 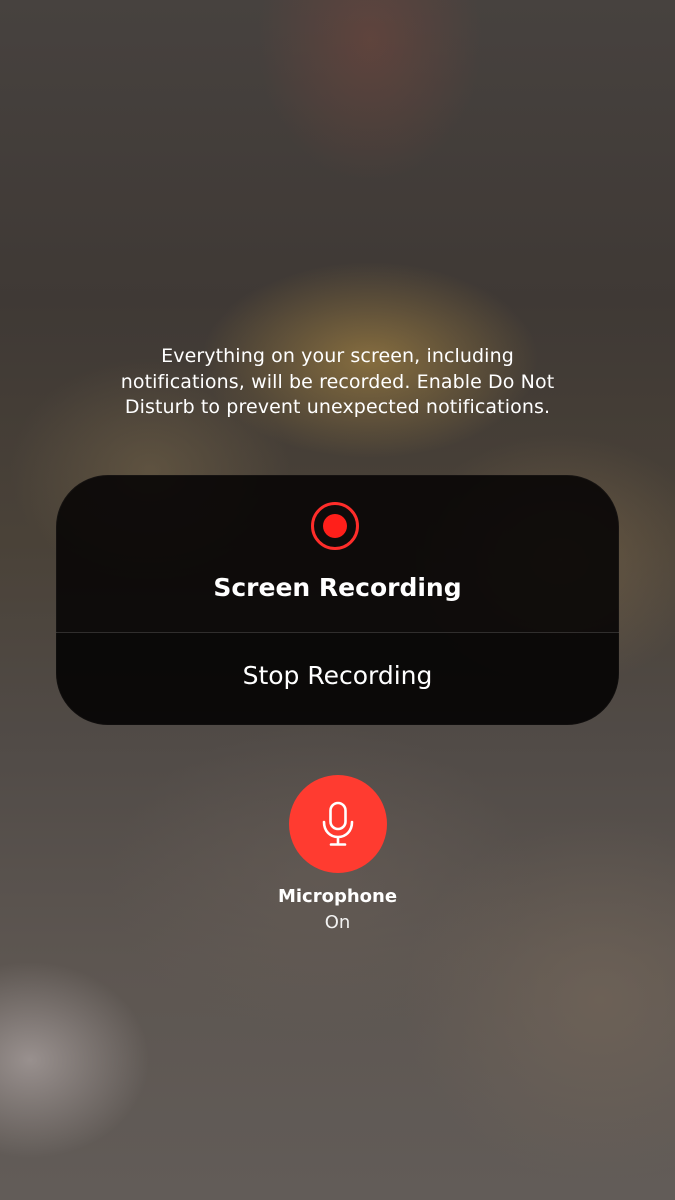 I want to click on microphone-label: Microphone, so click(x=337, y=896).